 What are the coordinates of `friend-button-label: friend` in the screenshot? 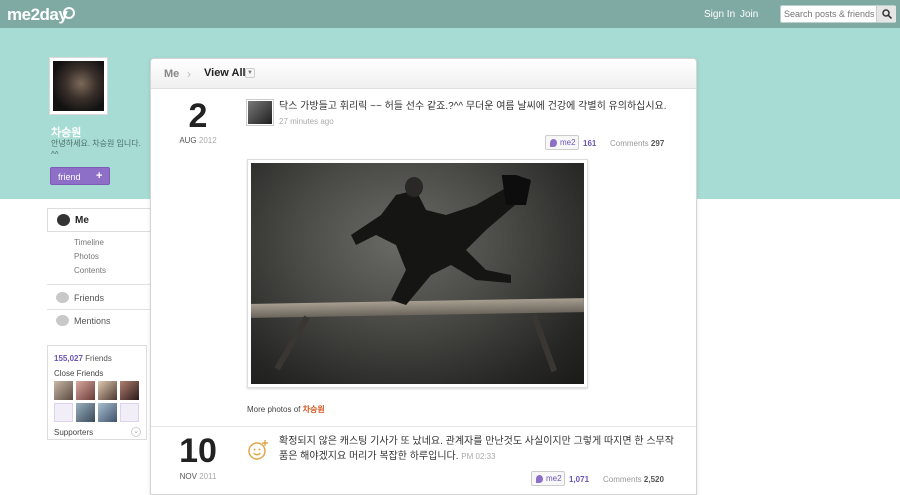 It's located at (69, 177).